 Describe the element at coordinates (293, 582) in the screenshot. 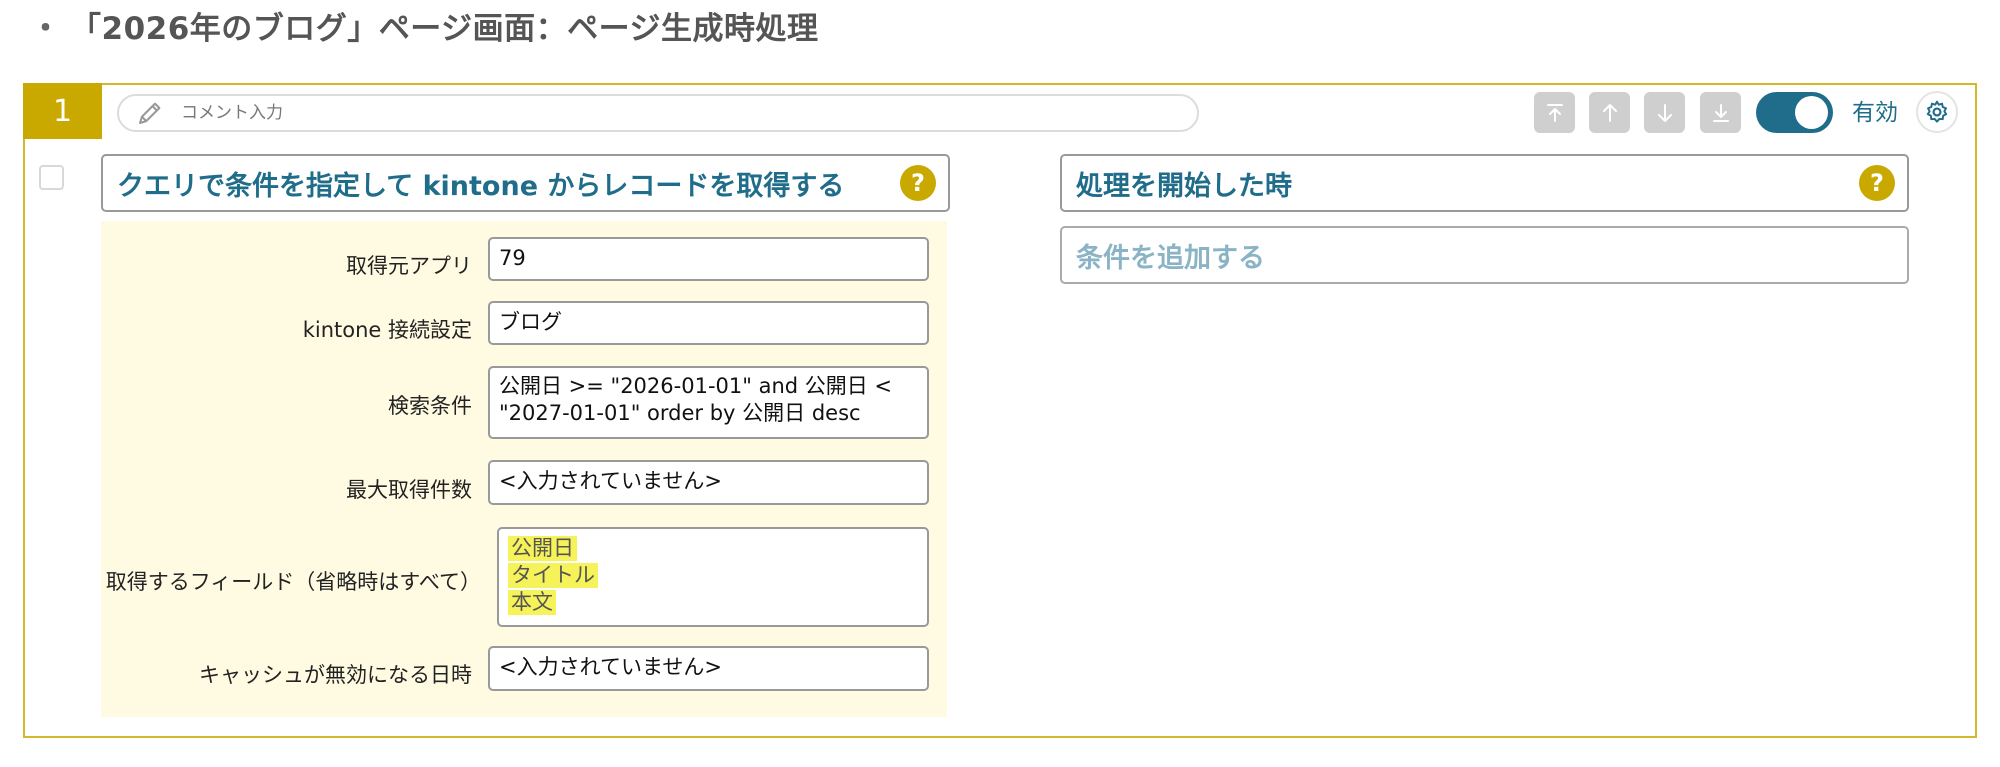

I see `param-label-fields: 取得するフィールド（省略時はすべて）` at that location.